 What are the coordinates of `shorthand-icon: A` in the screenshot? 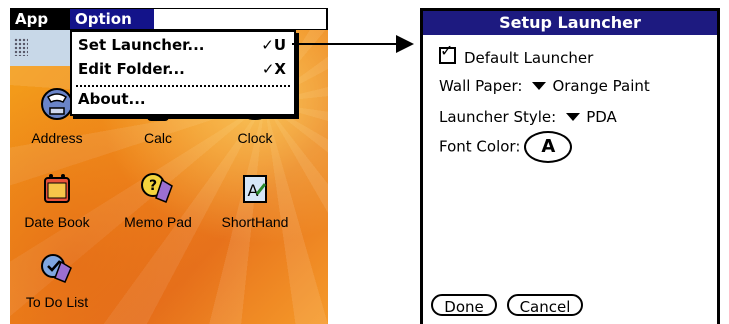 It's located at (255, 189).